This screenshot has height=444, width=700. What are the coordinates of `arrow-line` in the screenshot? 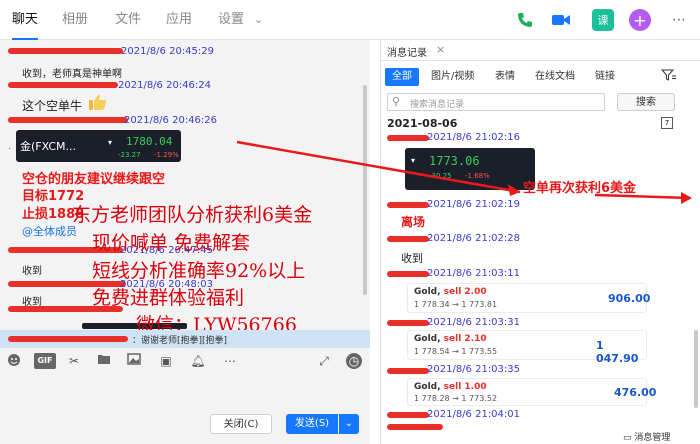 It's located at (378, 167).